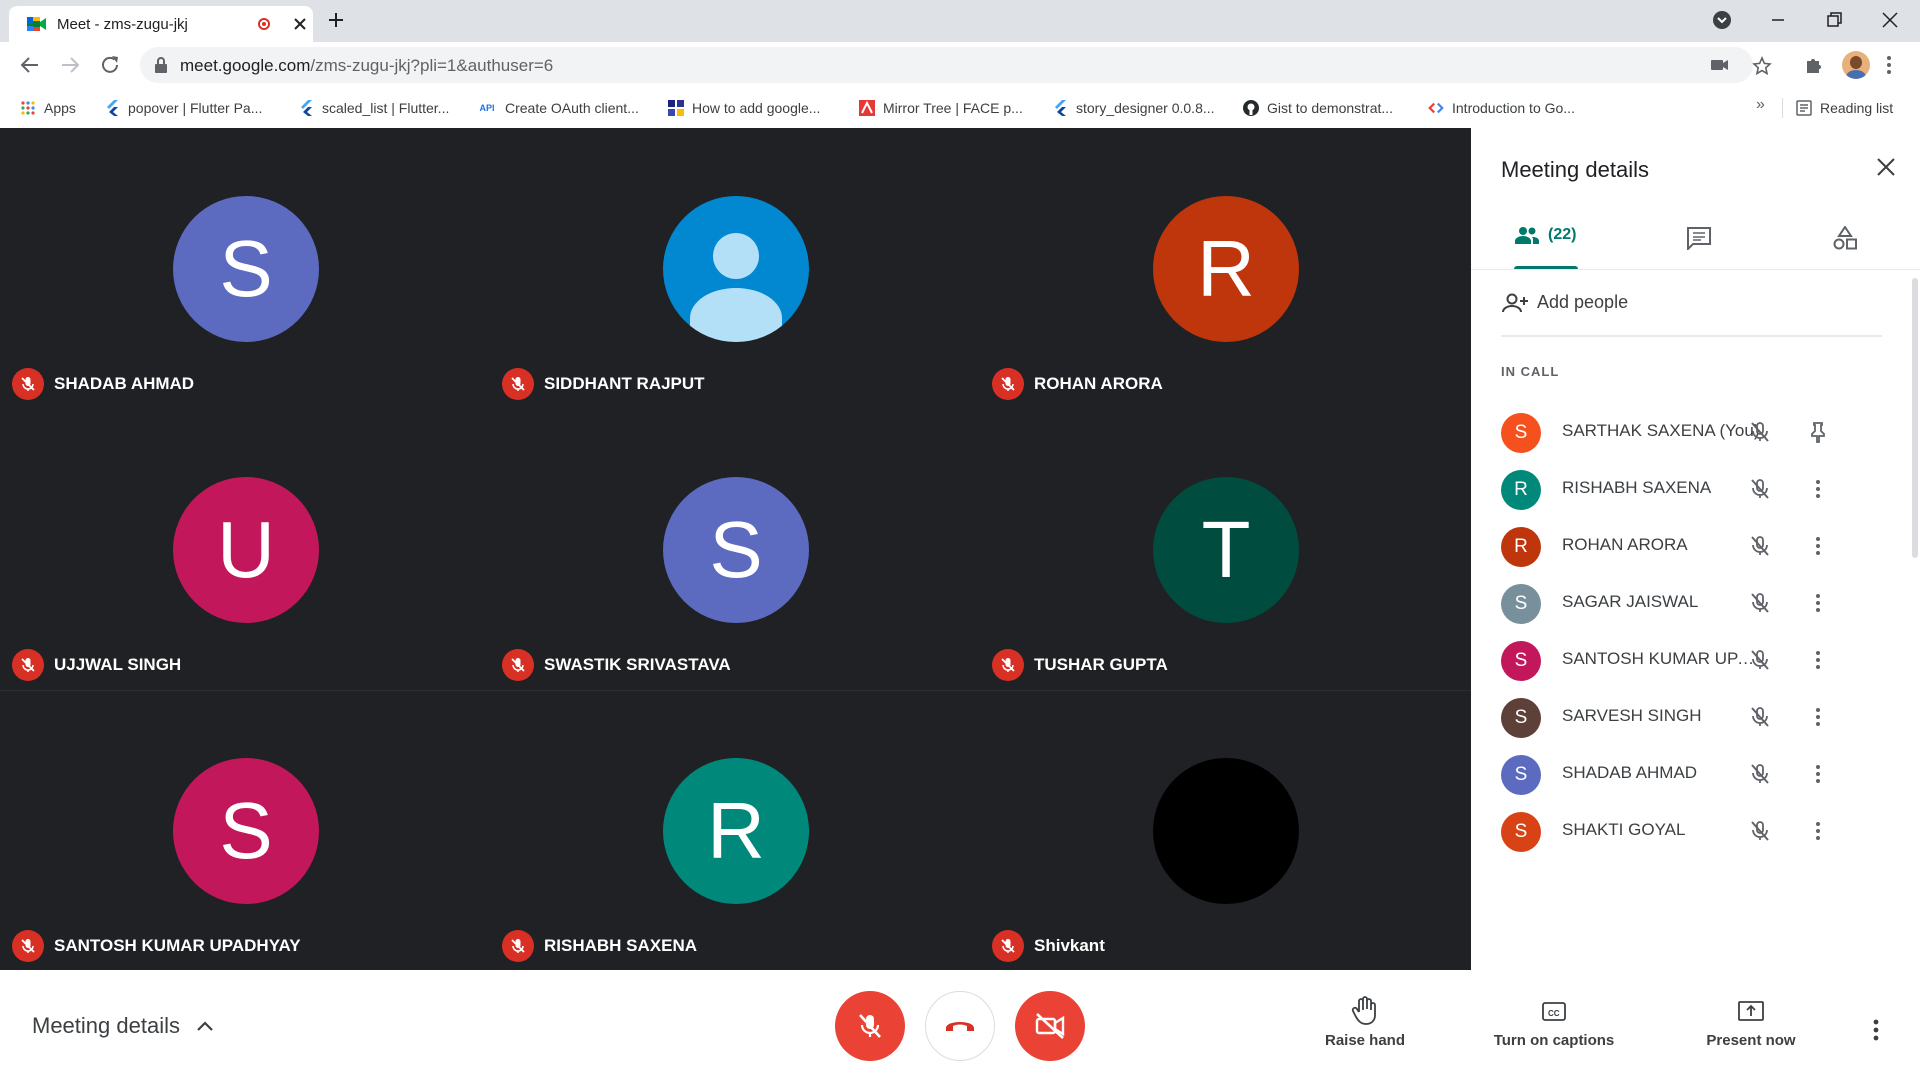 The width and height of the screenshot is (1920, 1080). I want to click on meeting-details-toggle: Meeting details, so click(123, 1026).